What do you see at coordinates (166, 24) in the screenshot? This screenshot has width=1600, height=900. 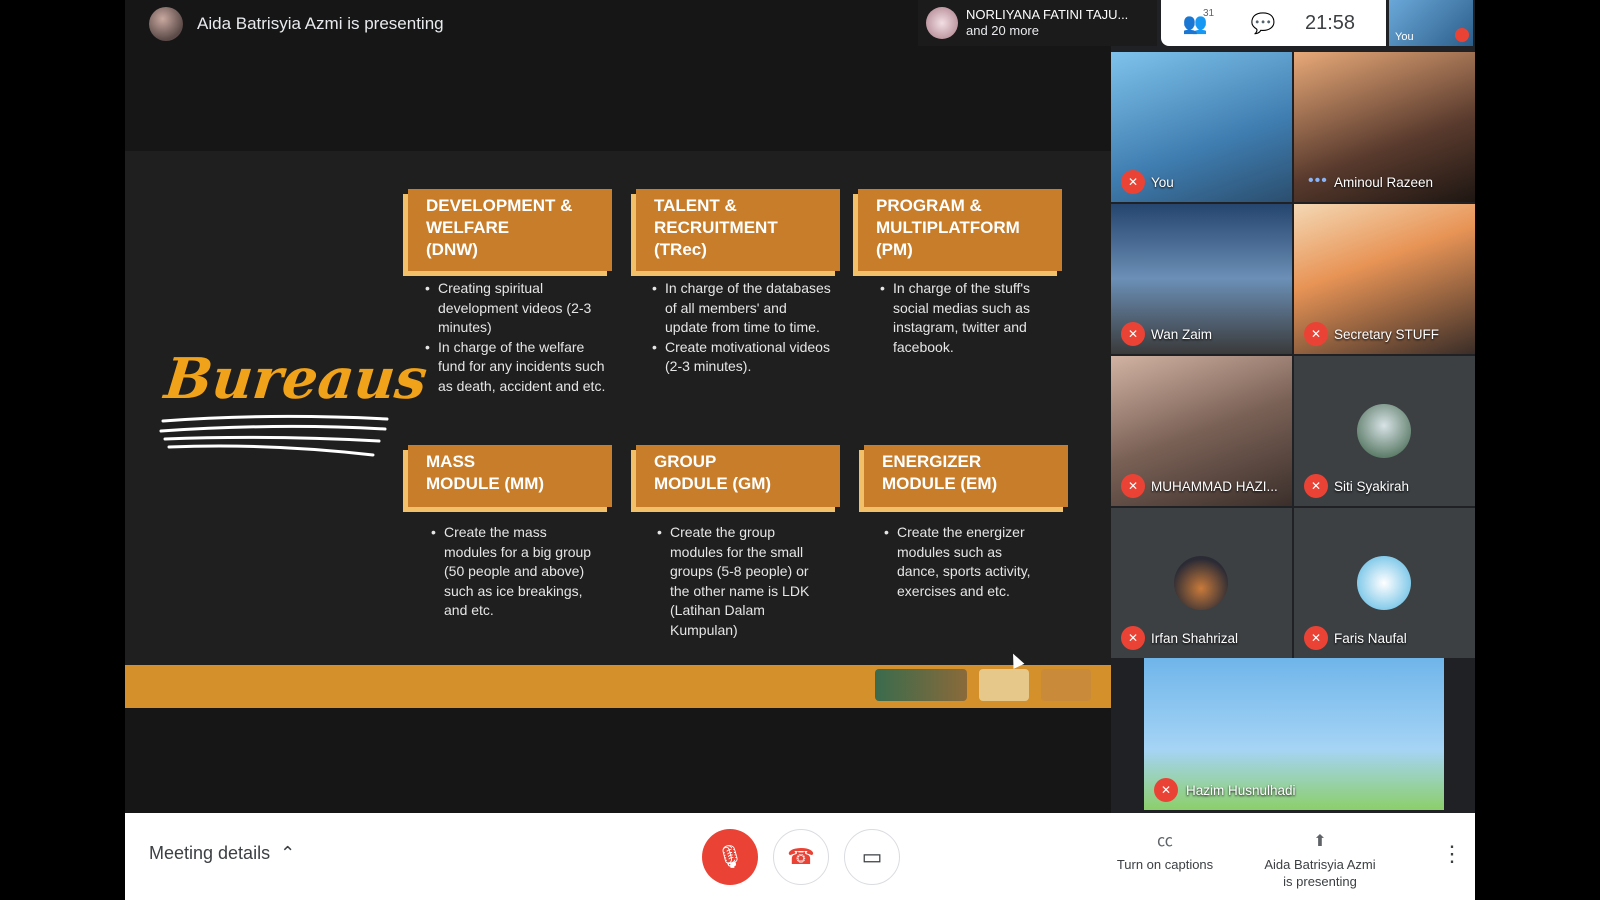 I see `presenter-avatar` at bounding box center [166, 24].